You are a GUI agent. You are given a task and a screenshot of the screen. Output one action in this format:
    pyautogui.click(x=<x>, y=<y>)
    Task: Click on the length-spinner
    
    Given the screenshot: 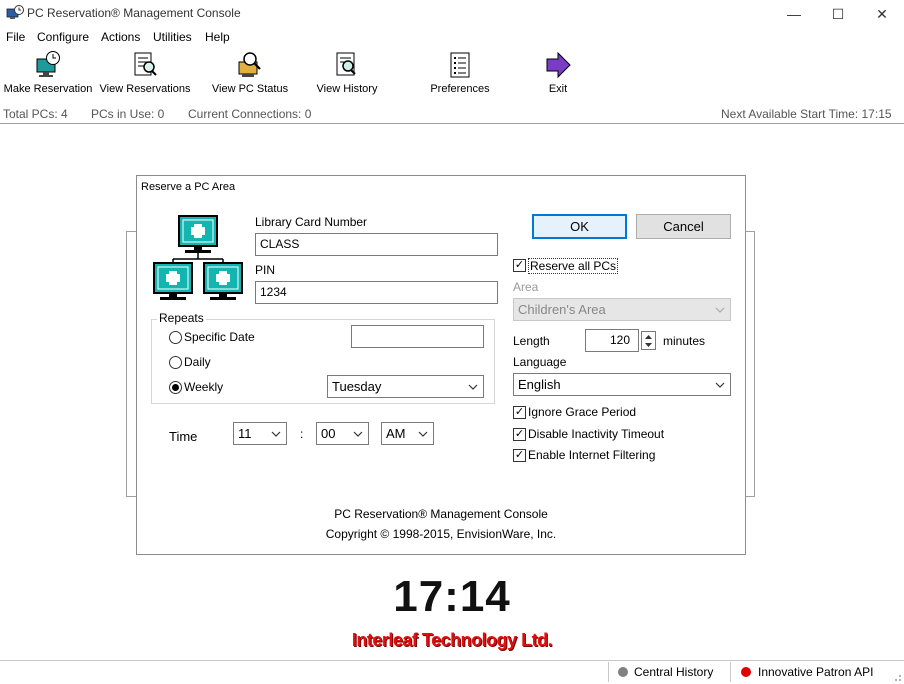 What is the action you would take?
    pyautogui.click(x=648, y=340)
    